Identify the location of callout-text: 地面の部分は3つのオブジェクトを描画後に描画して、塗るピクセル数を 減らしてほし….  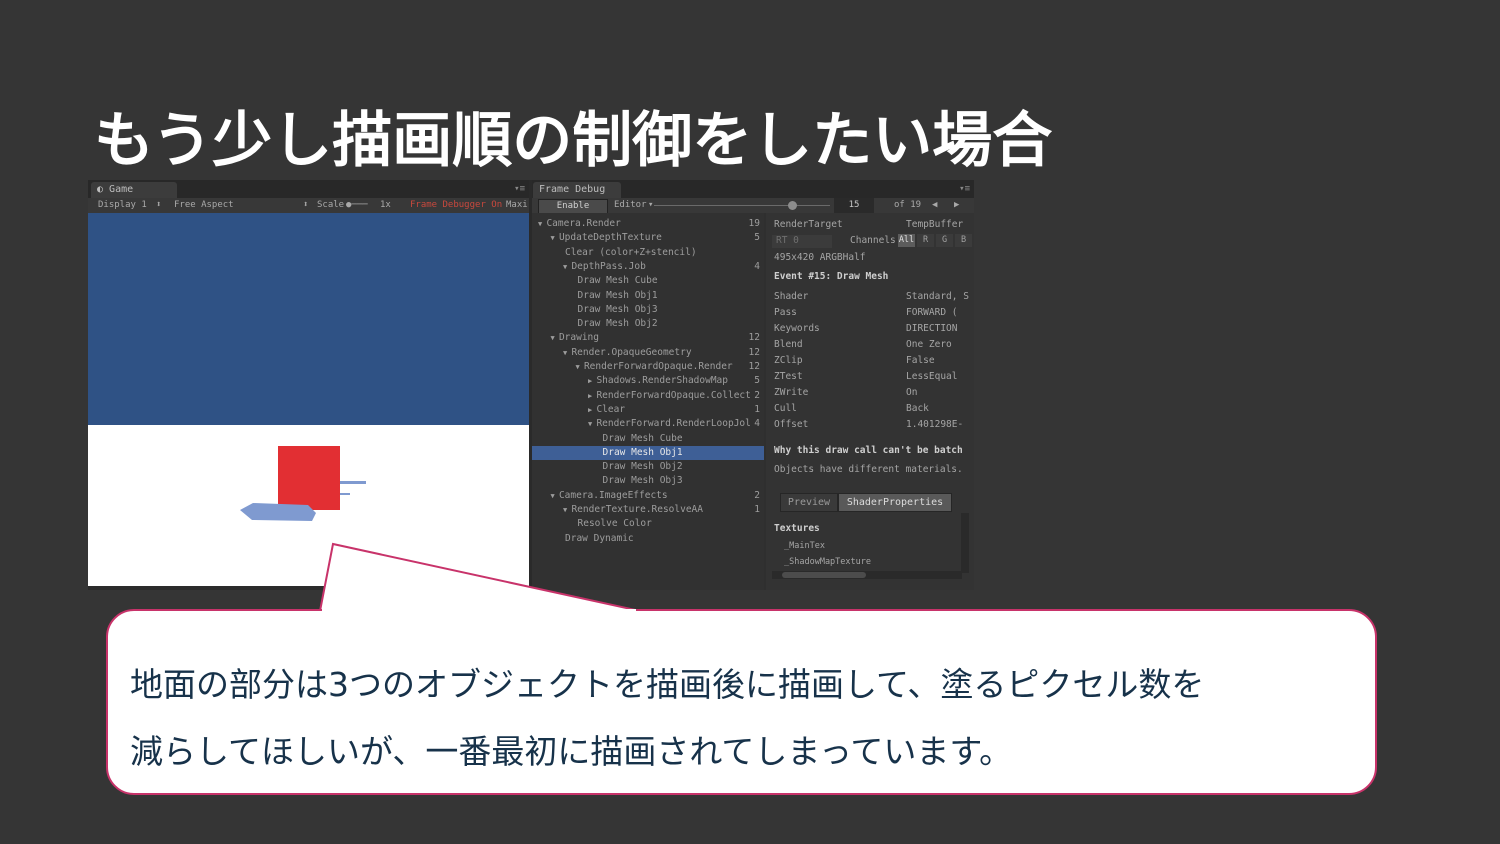
(667, 718).